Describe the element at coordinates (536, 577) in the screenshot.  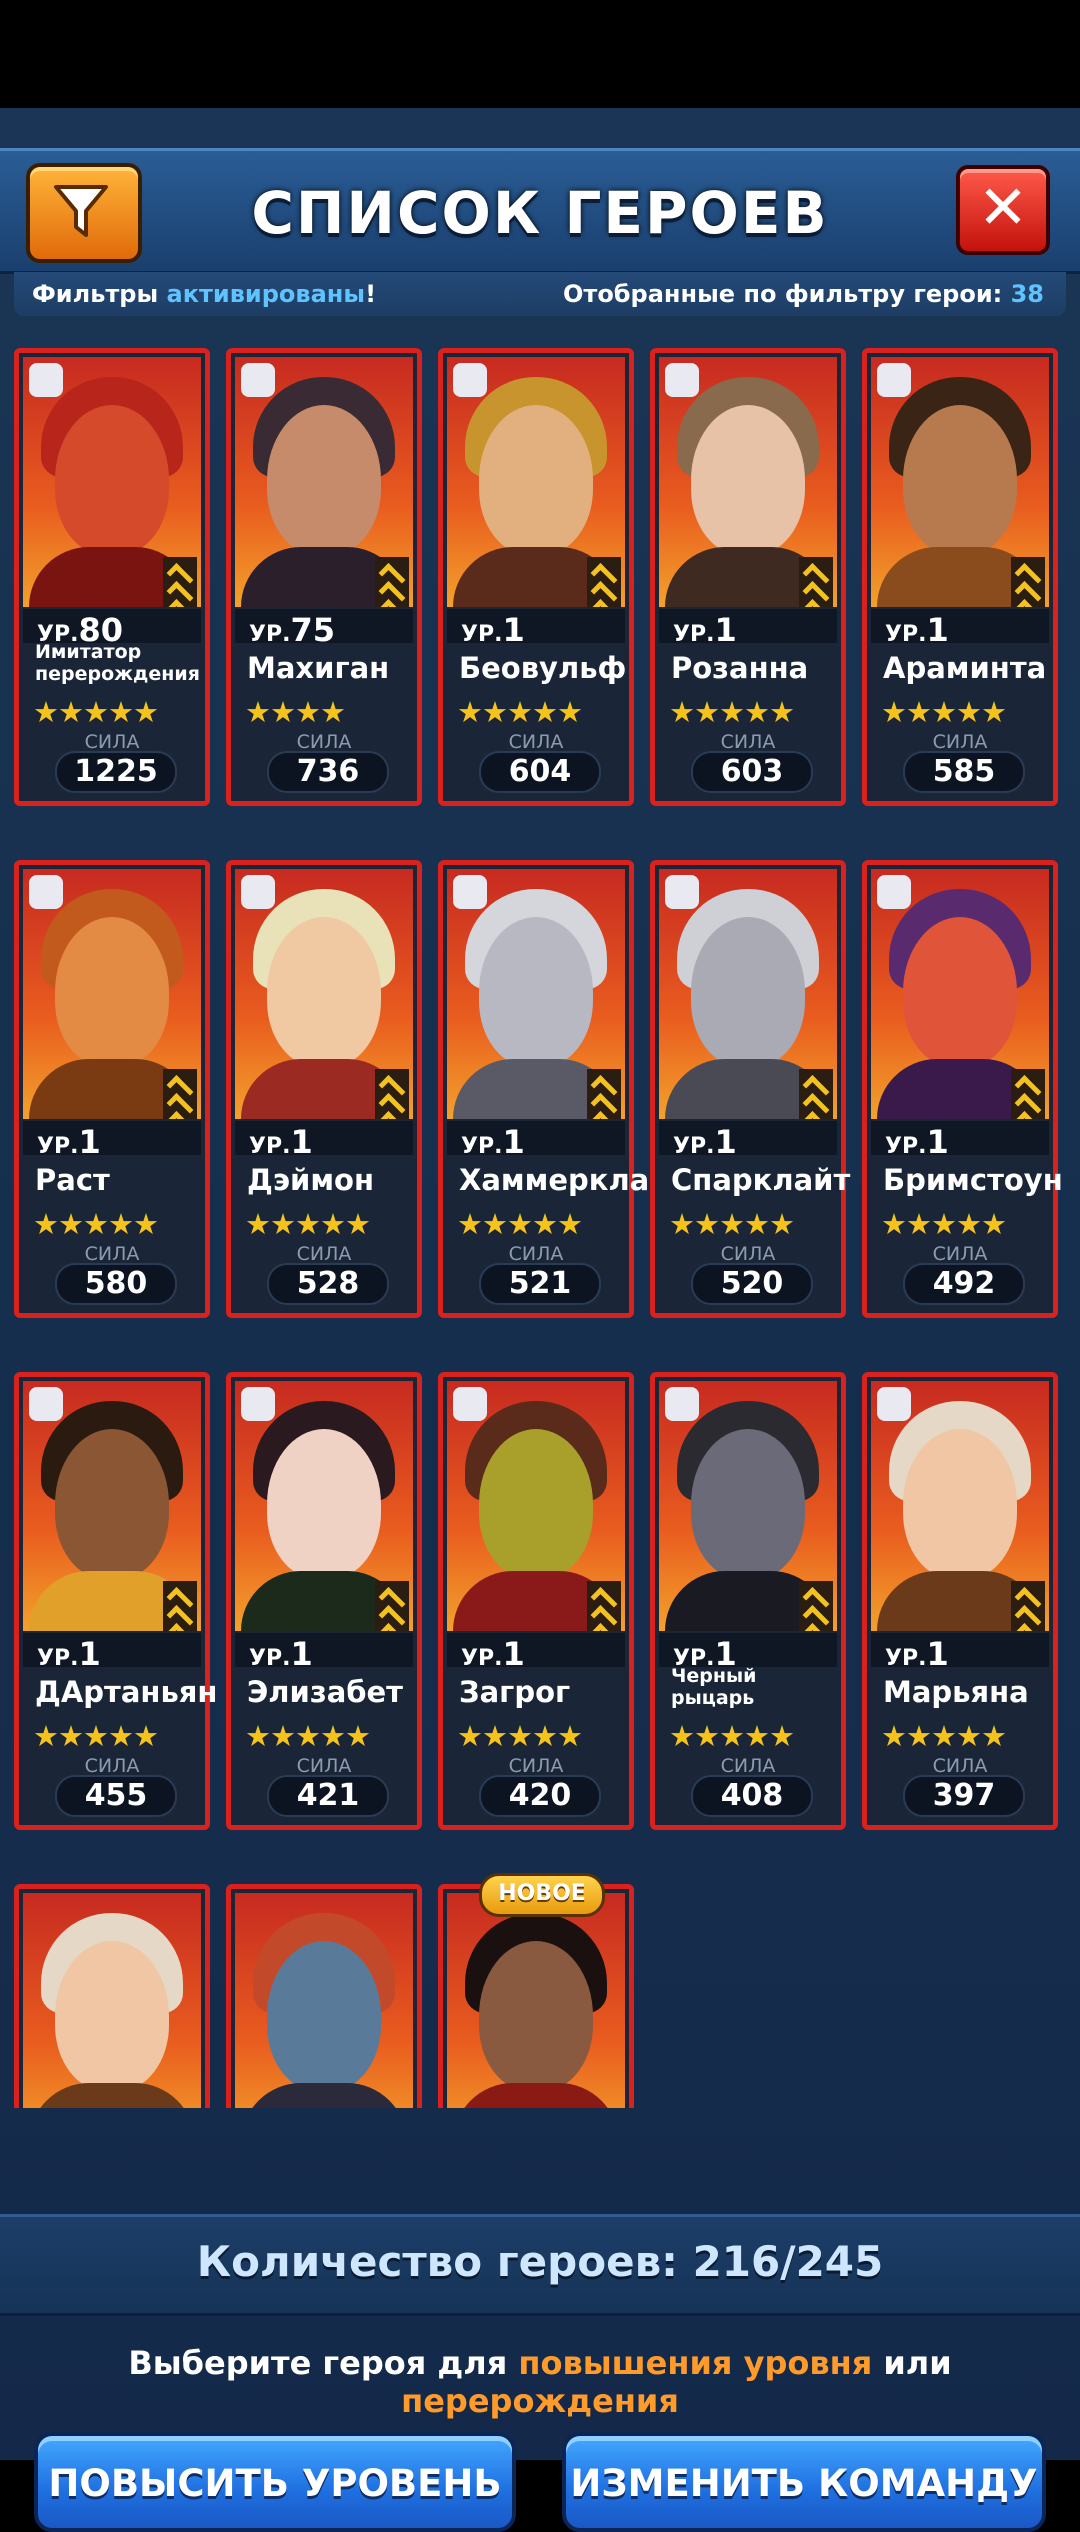
I see `hero-card: УР.1 Беовульф ★★★★★ СИЛА 604` at that location.